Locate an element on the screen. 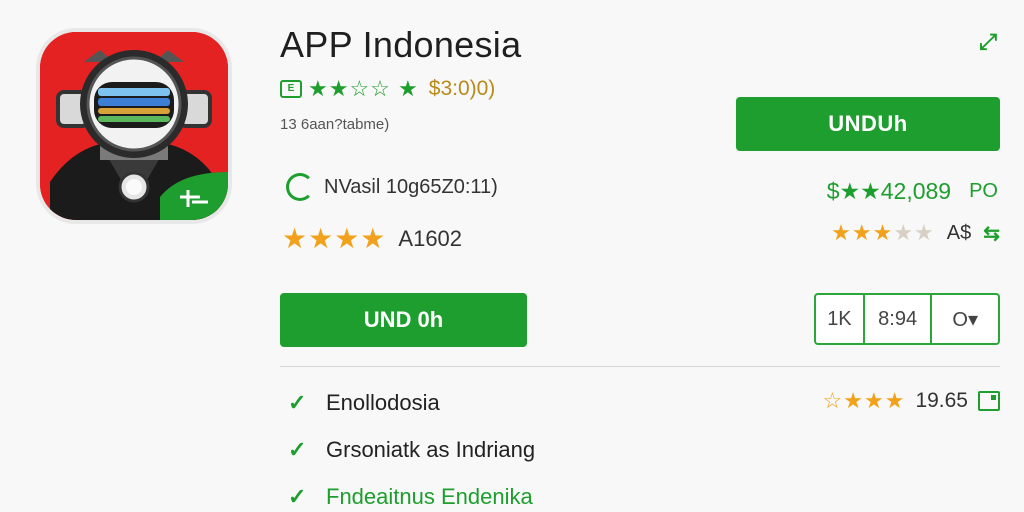 This screenshot has width=1024, height=512. swap-icon: ⇆ is located at coordinates (991, 233).